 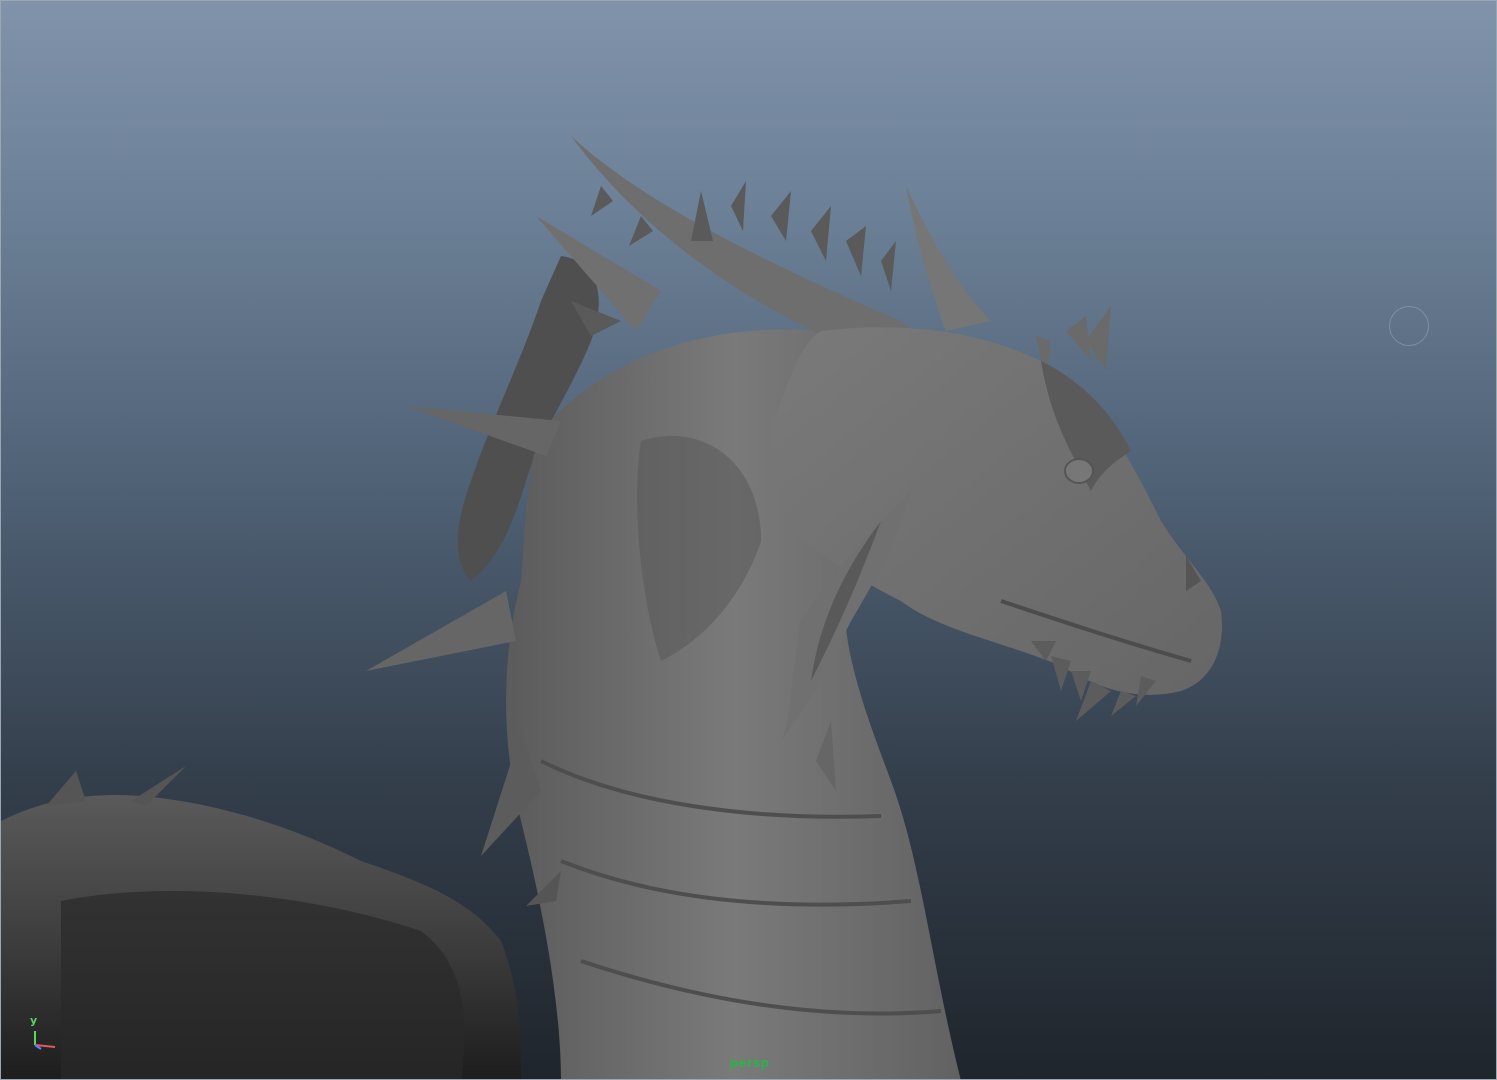 What do you see at coordinates (751, 243) in the screenshot?
I see `horn-chain` at bounding box center [751, 243].